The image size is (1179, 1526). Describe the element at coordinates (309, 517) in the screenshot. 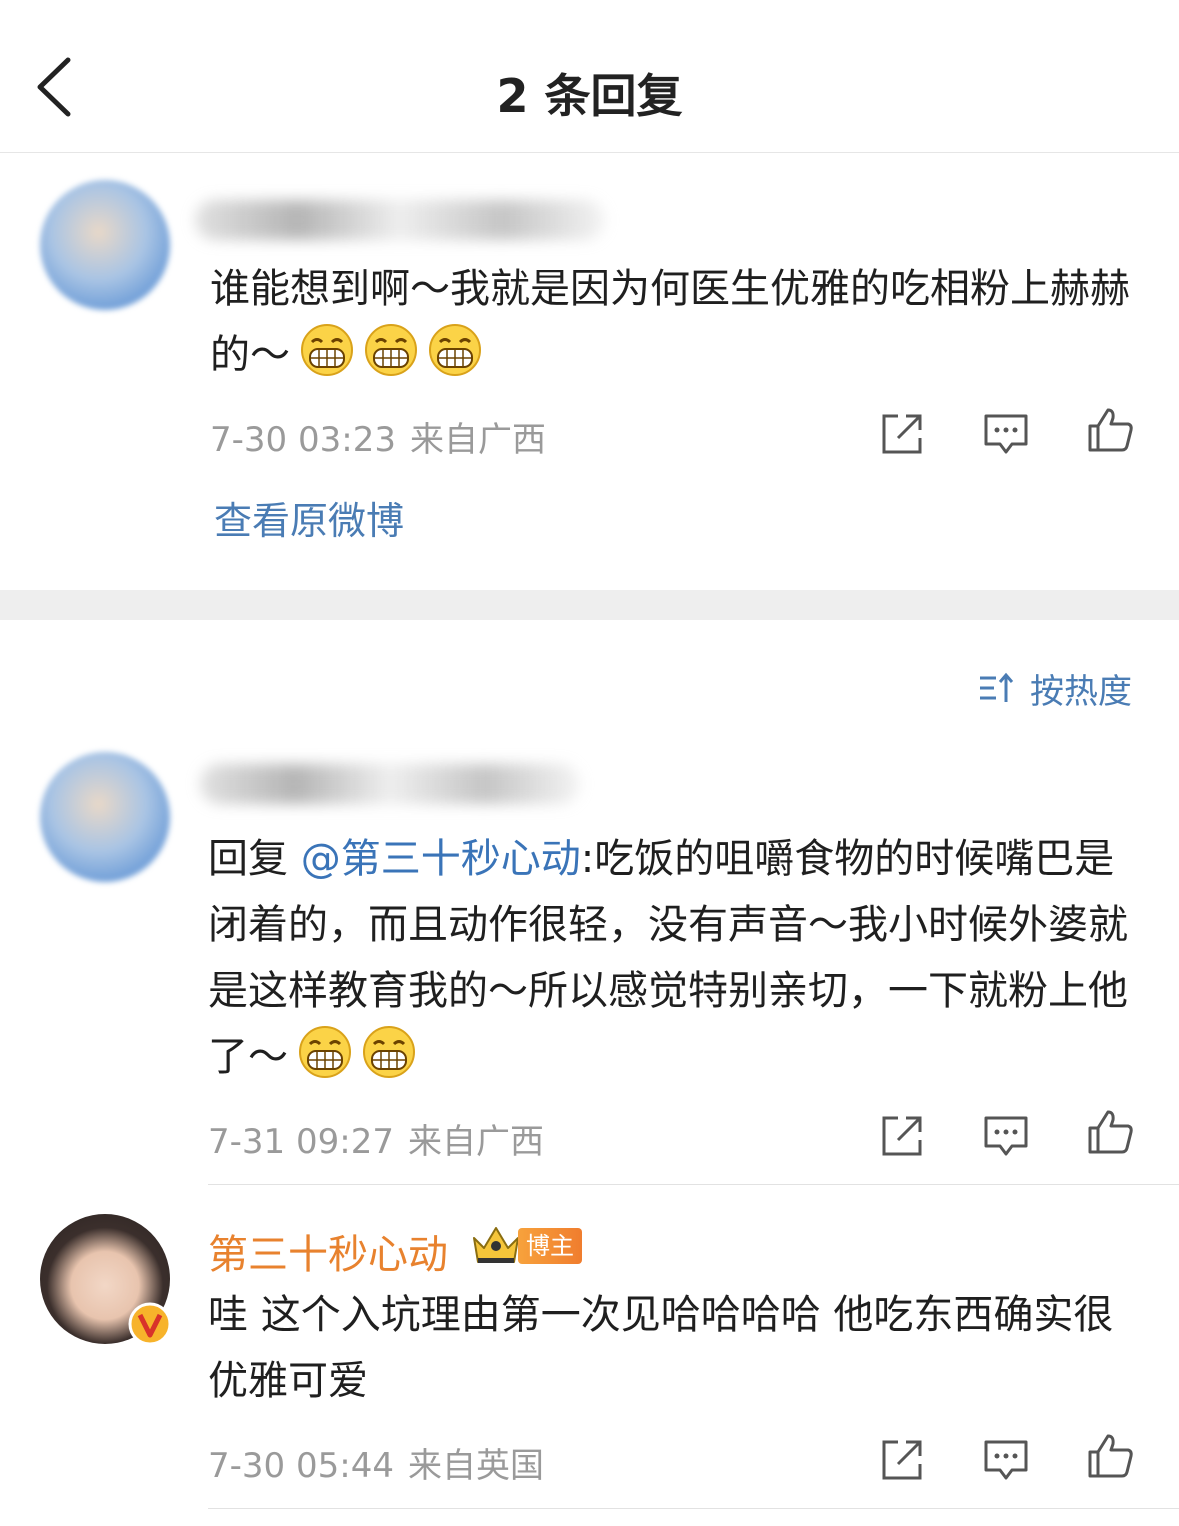

I see `view-original-link: 查看原微博` at that location.